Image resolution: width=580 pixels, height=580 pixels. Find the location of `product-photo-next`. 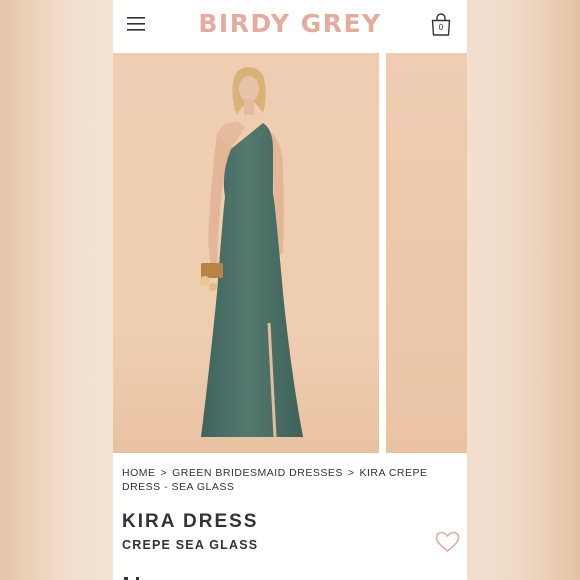

product-photo-next is located at coordinates (426, 253).